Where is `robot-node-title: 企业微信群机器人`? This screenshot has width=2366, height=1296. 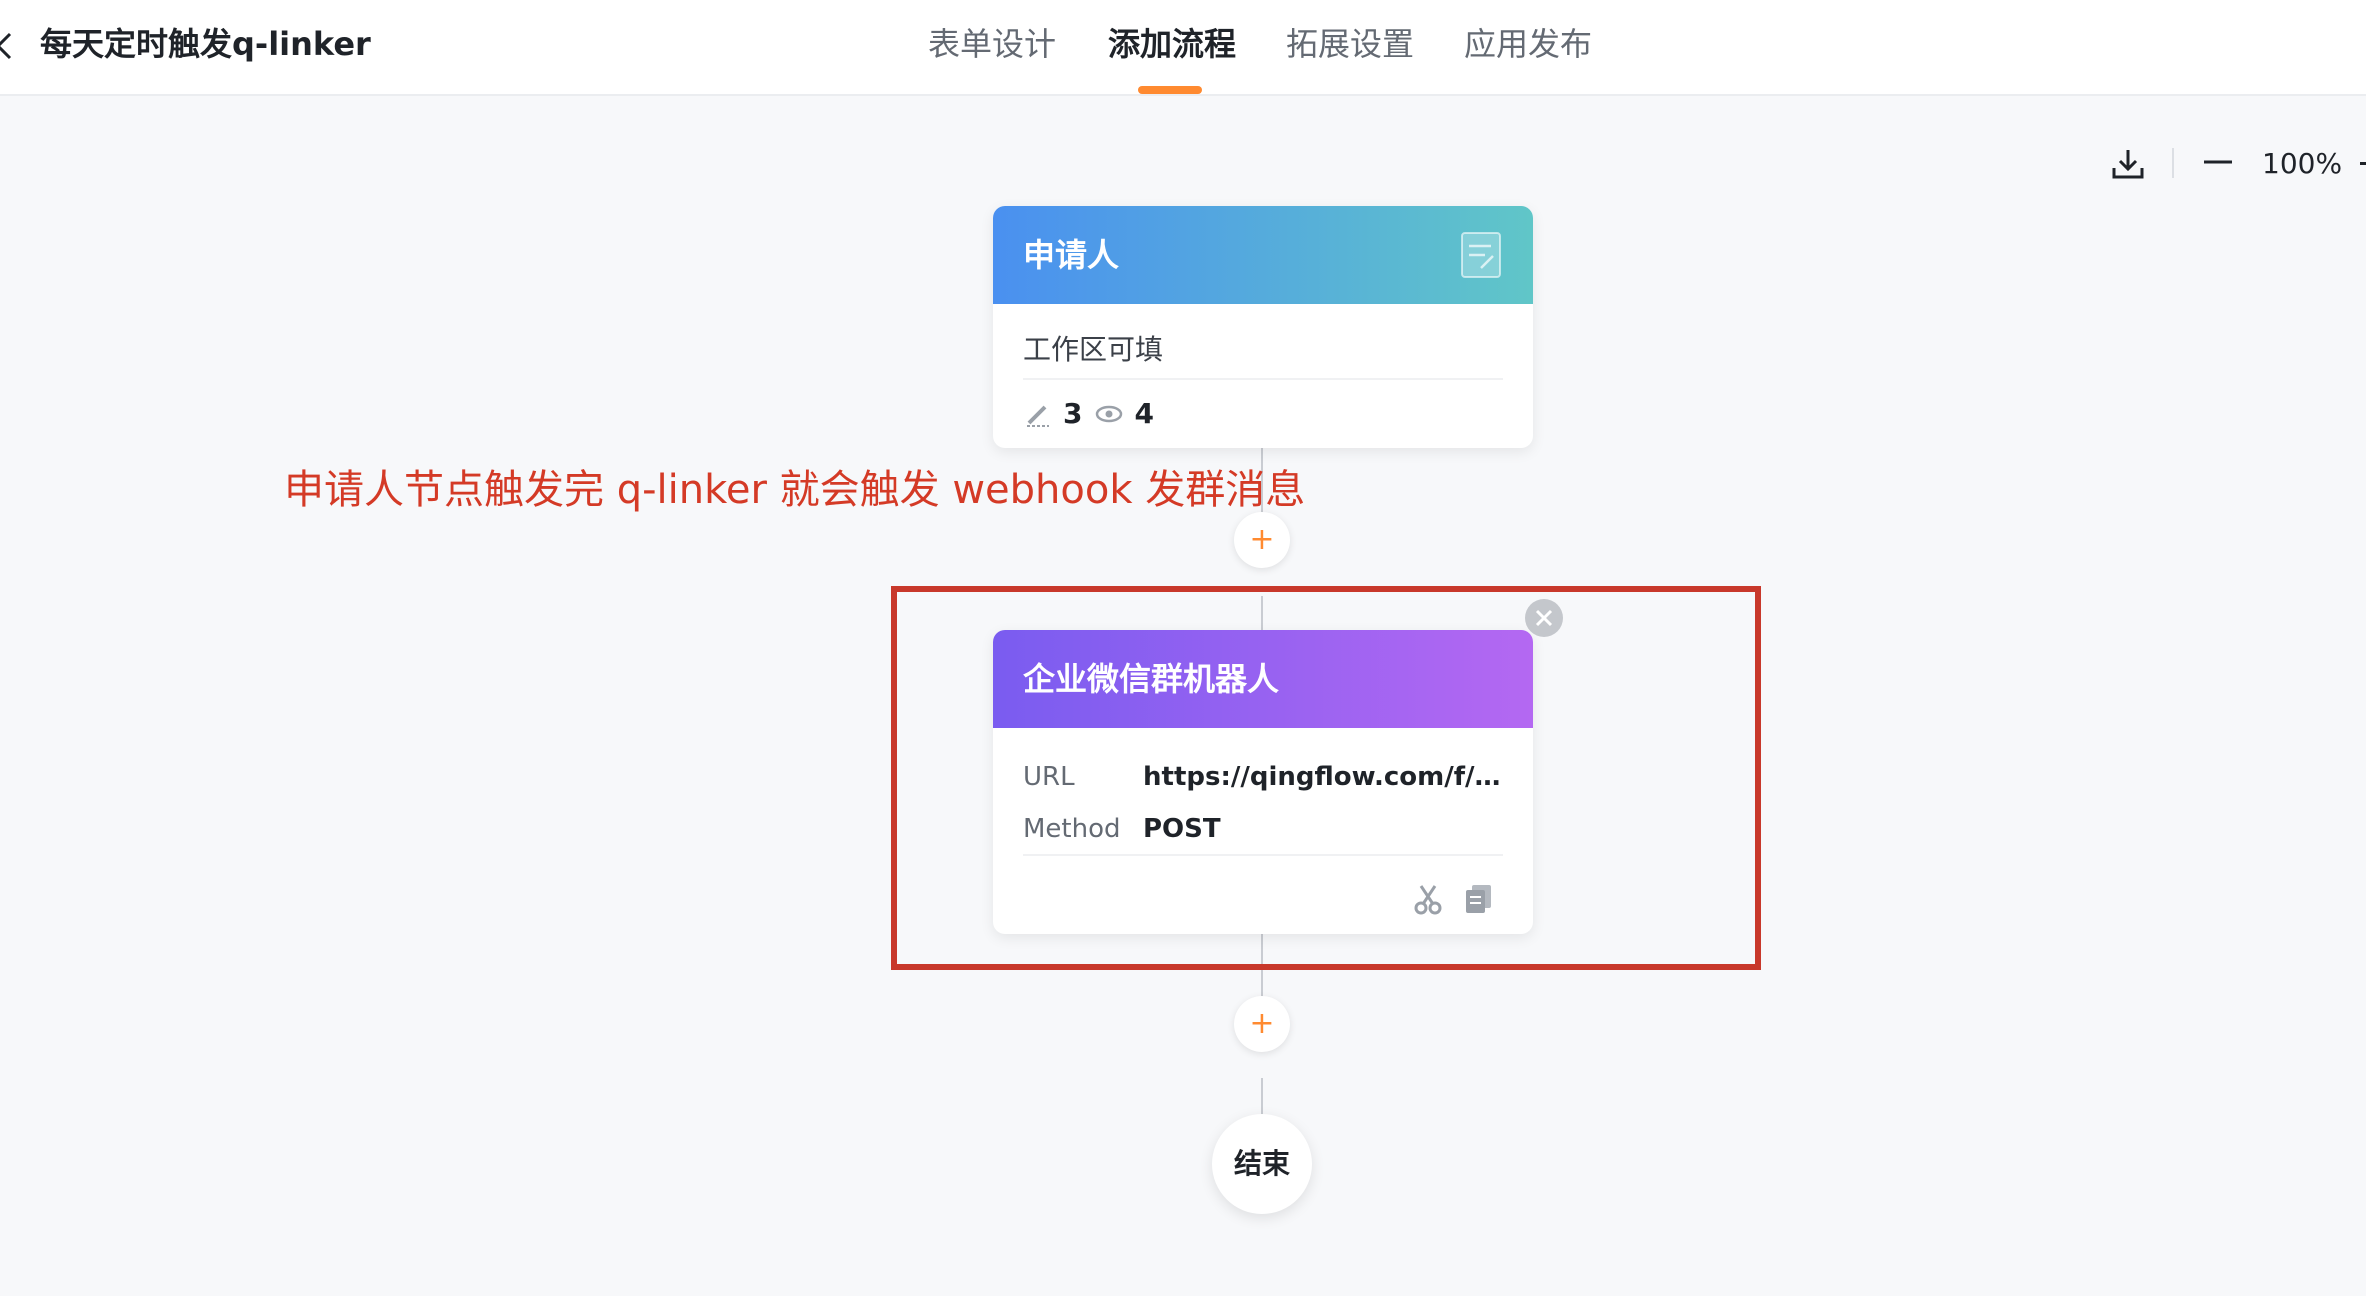 robot-node-title: 企业微信群机器人 is located at coordinates (1151, 679).